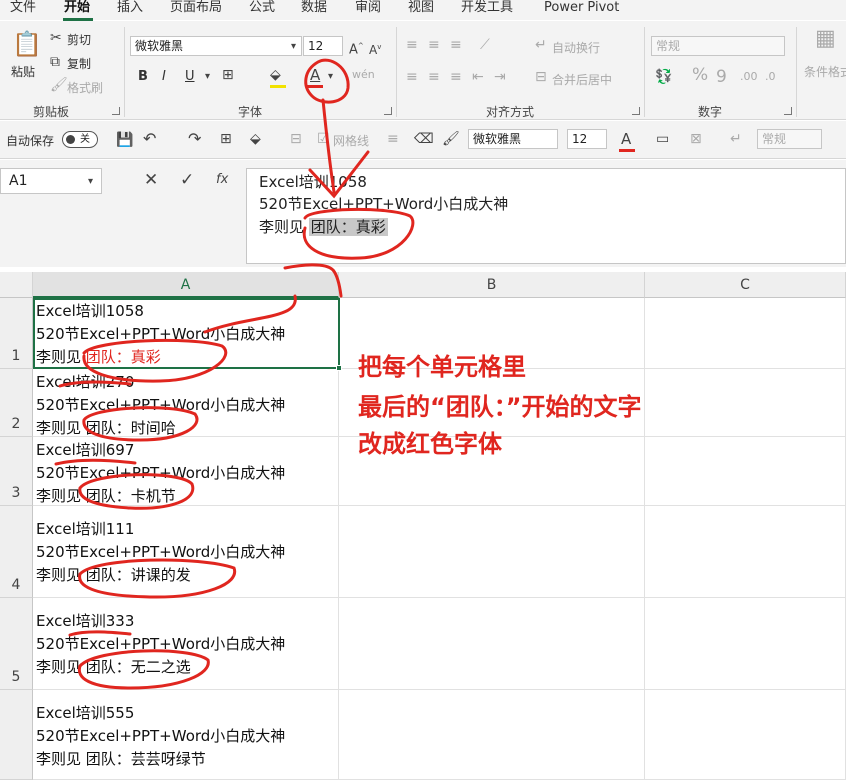 Image resolution: width=846 pixels, height=780 pixels. What do you see at coordinates (323, 139) in the screenshot?
I see `gridlines-checkbox-icon: ☑` at bounding box center [323, 139].